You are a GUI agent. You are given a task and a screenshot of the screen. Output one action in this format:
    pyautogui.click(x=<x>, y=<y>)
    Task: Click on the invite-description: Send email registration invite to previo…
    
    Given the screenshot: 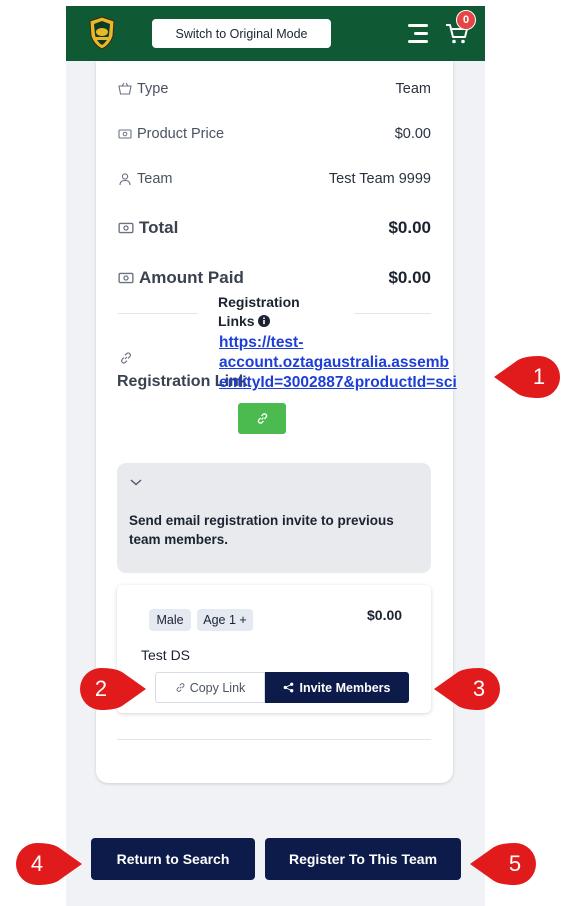 What is the action you would take?
    pyautogui.click(x=261, y=530)
    